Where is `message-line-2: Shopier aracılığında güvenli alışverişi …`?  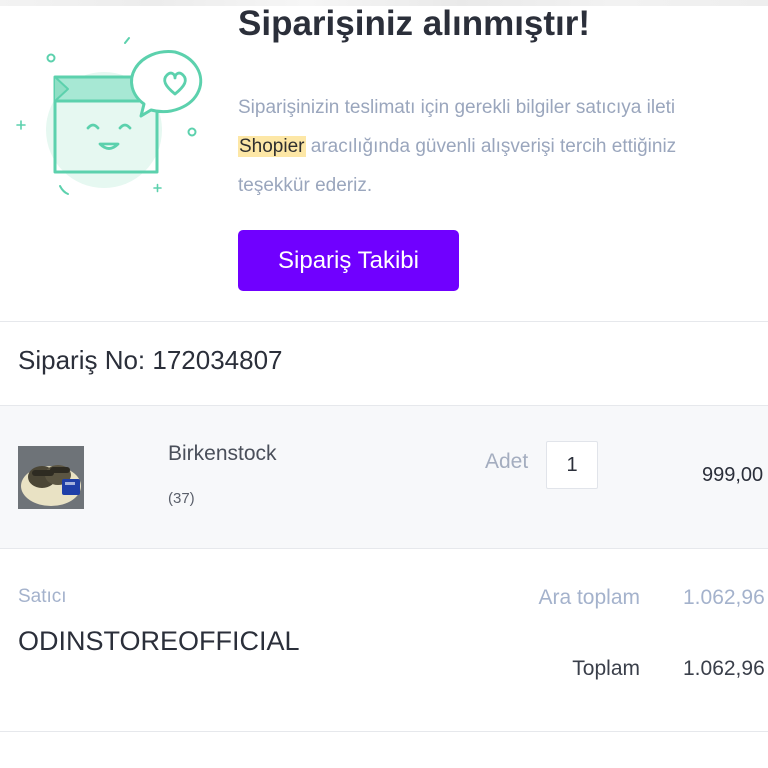
message-line-2: Shopier aracılığında güvenli alışverişi … is located at coordinates (503, 146).